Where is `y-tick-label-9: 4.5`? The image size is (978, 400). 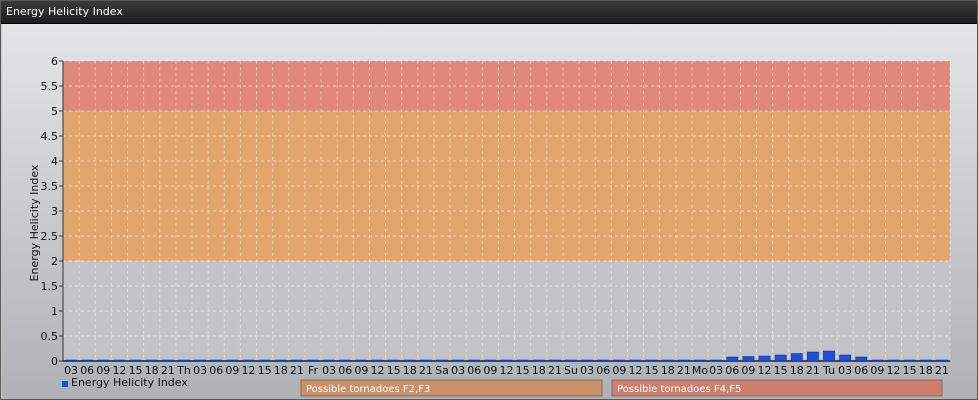 y-tick-label-9: 4.5 is located at coordinates (50, 136).